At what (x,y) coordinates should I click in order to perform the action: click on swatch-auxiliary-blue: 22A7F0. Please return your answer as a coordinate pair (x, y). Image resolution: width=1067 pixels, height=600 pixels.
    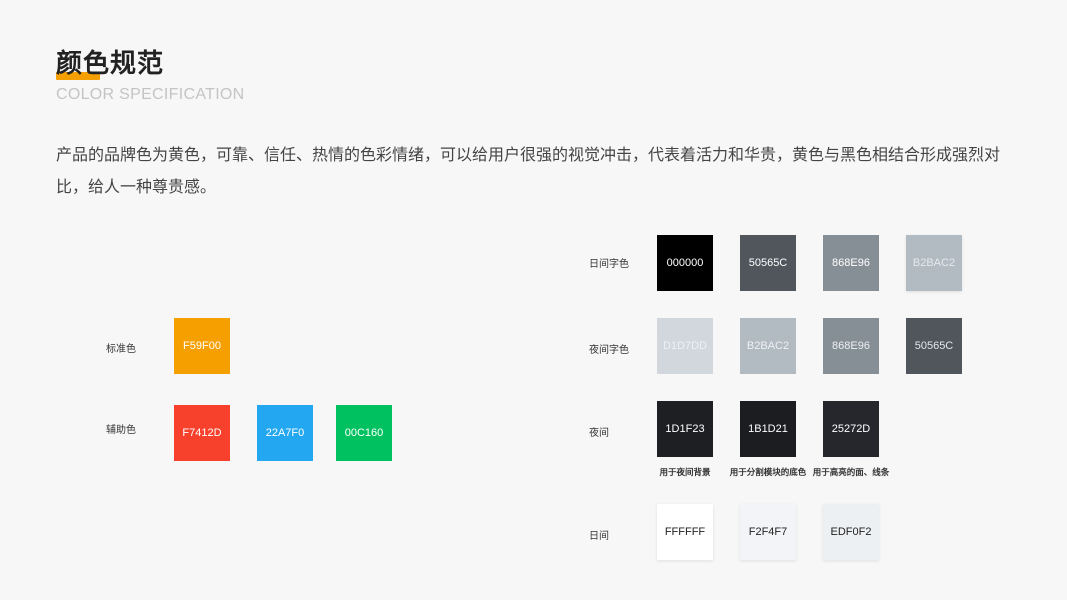
    Looking at the image, I should click on (285, 433).